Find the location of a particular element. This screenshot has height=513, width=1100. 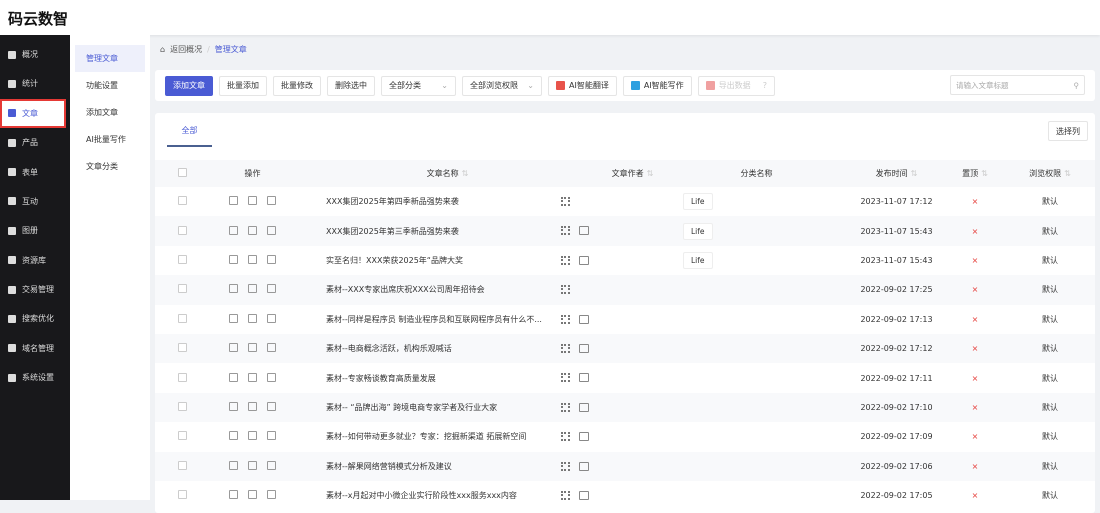

add-article-button: 添加文章 is located at coordinates (189, 85).